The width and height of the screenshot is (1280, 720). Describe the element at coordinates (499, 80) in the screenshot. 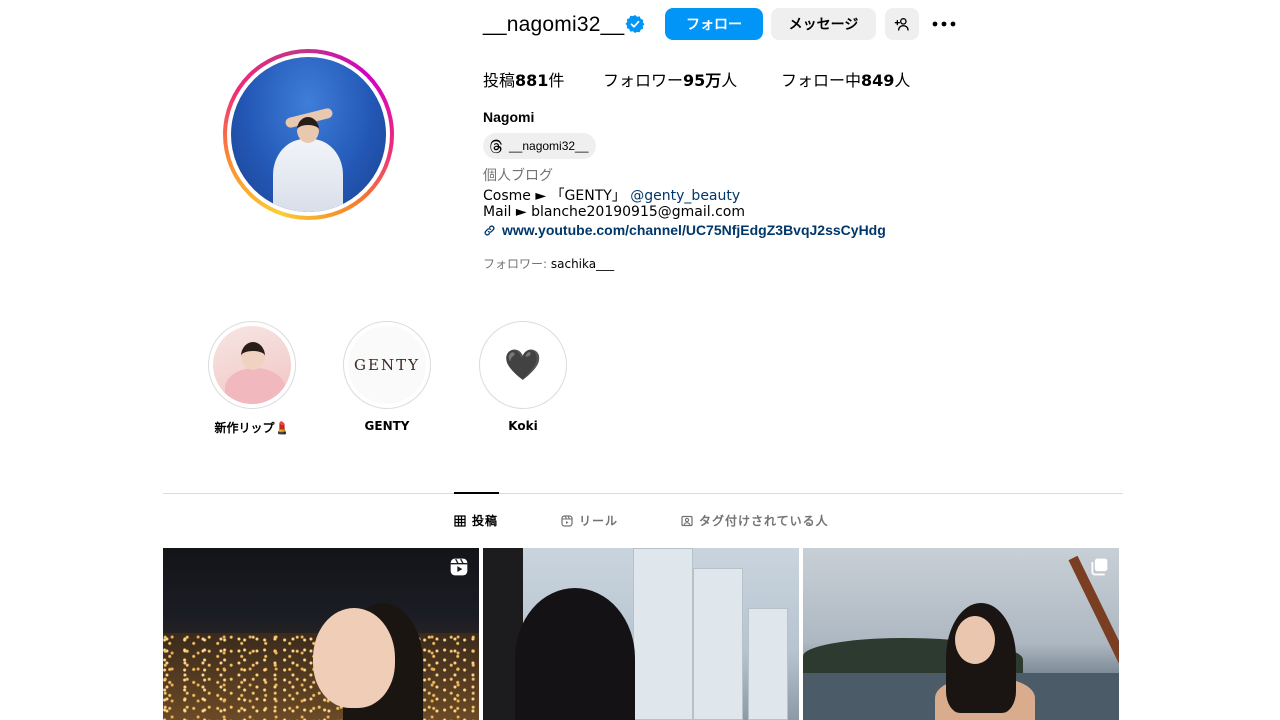

I see `stat-posts-label: 投稿` at that location.